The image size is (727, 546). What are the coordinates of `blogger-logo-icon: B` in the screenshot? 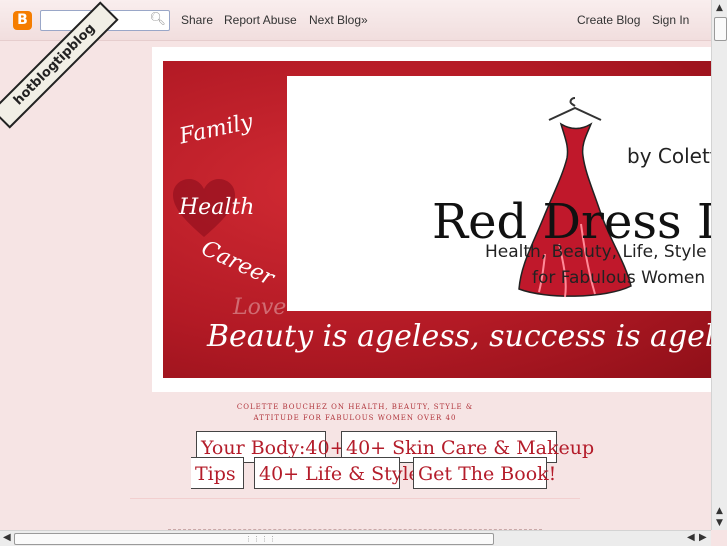 It's located at (22, 20).